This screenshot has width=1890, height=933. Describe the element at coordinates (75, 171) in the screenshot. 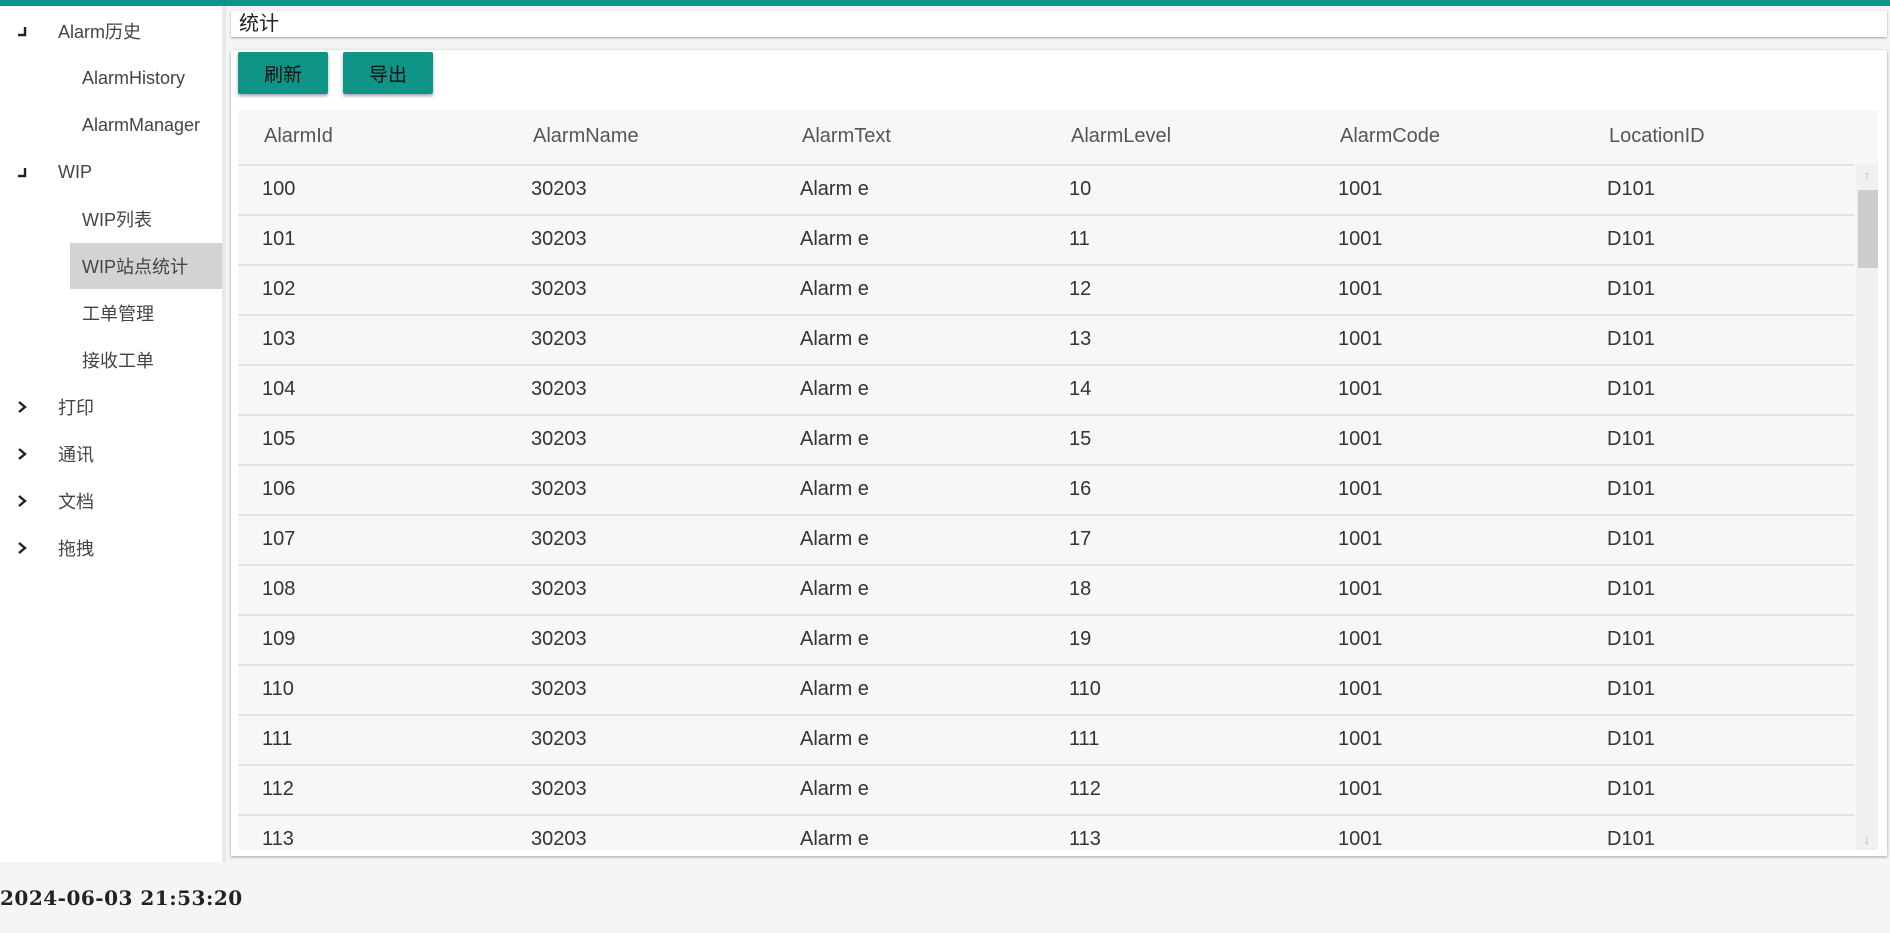

I see `nav-group-label: WIP` at that location.